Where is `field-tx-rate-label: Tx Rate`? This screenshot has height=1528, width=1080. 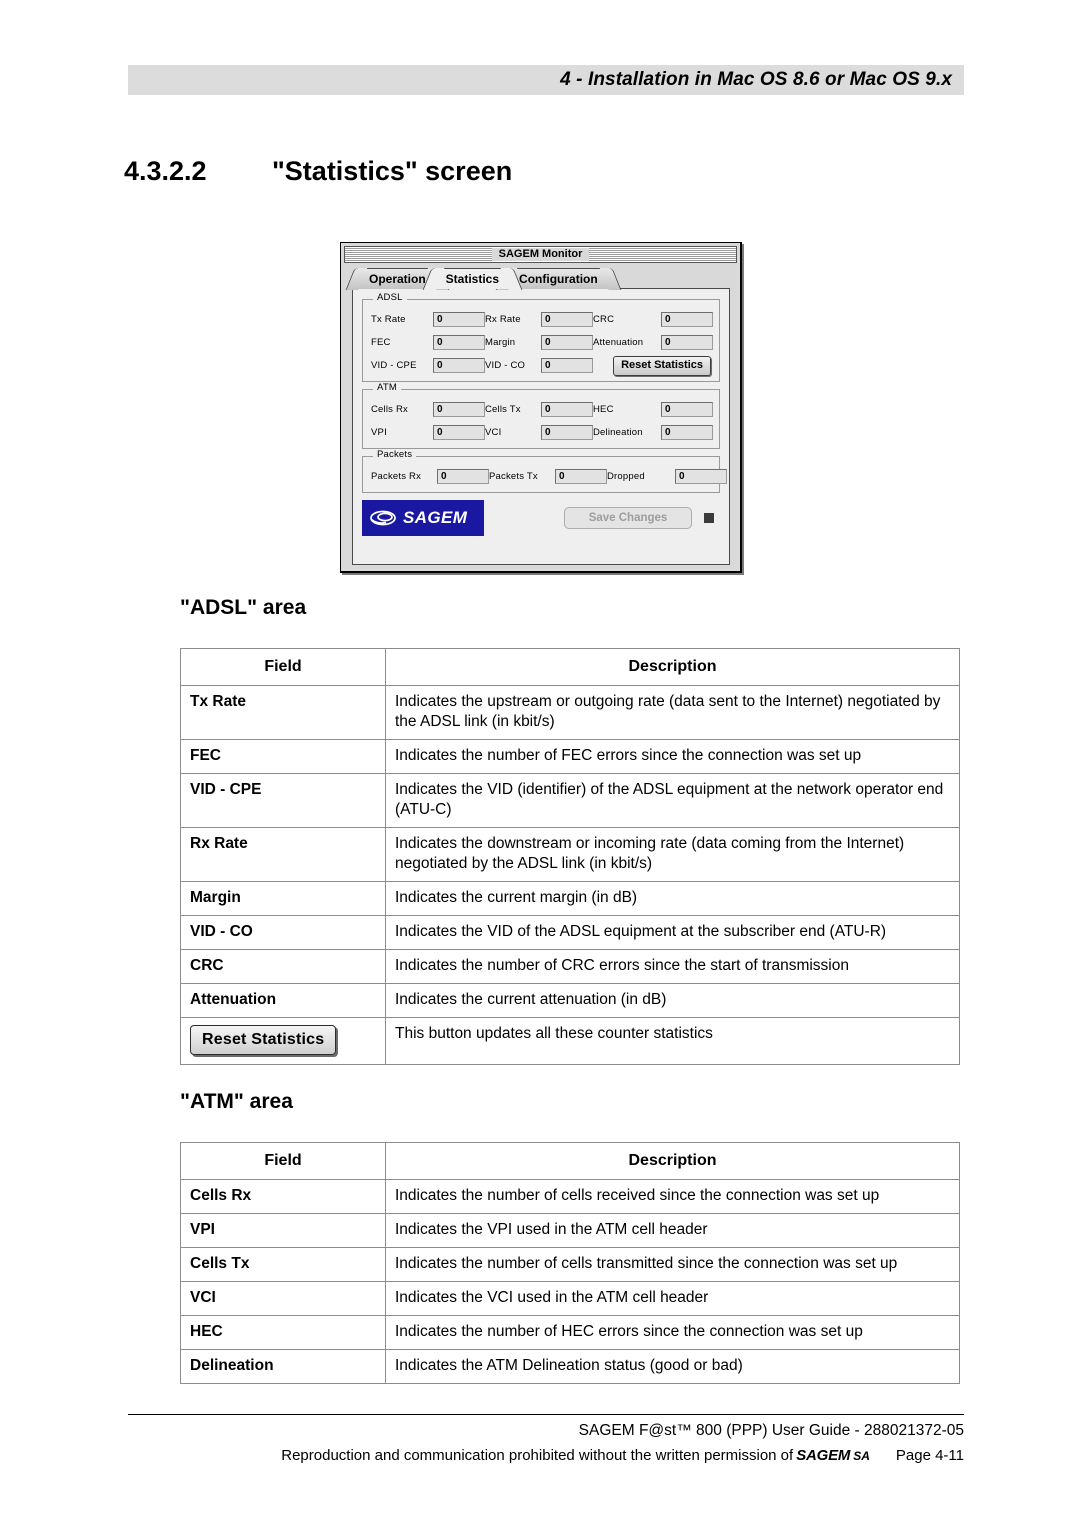
field-tx-rate-label: Tx Rate is located at coordinates (388, 319).